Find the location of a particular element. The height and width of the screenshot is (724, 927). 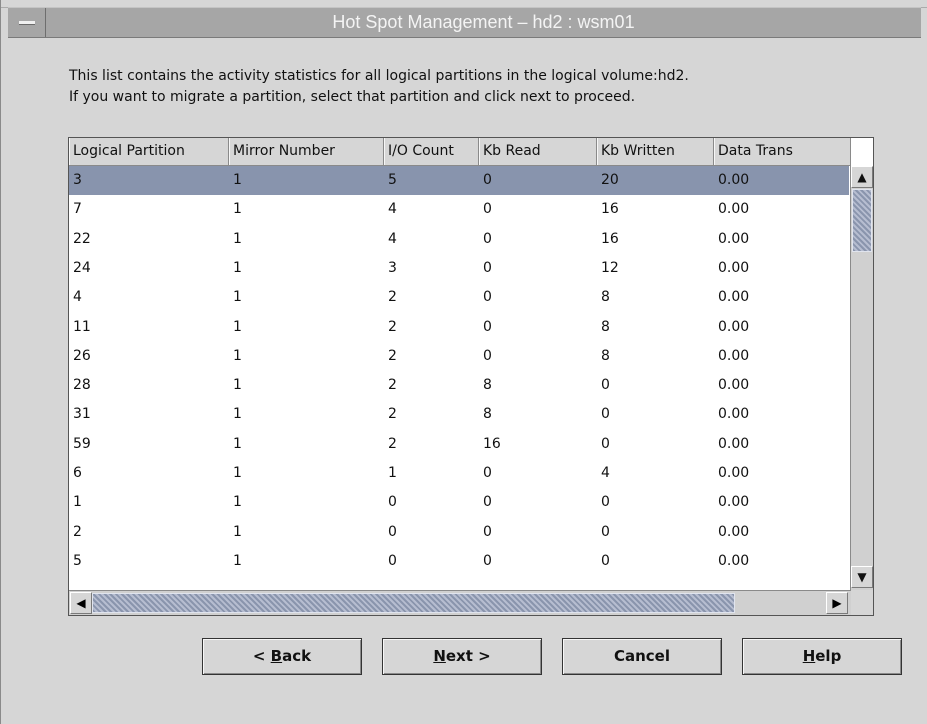

table-row: 59 1 2 16 0 0.00 is located at coordinates (459, 444).